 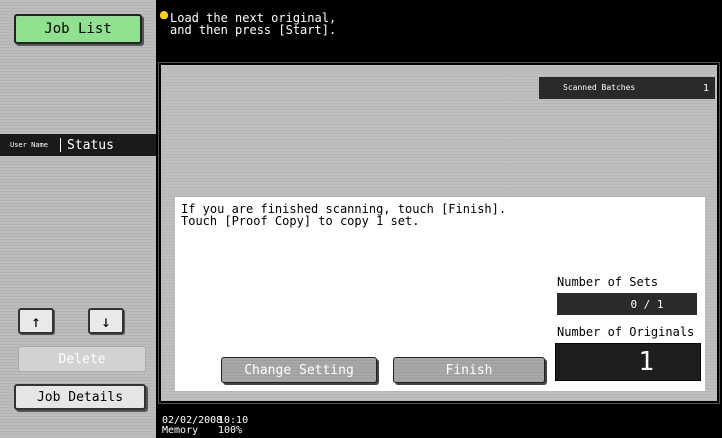 I want to click on status-bar: 02/02/2008 10:10 Memory 100%, so click(x=439, y=421).